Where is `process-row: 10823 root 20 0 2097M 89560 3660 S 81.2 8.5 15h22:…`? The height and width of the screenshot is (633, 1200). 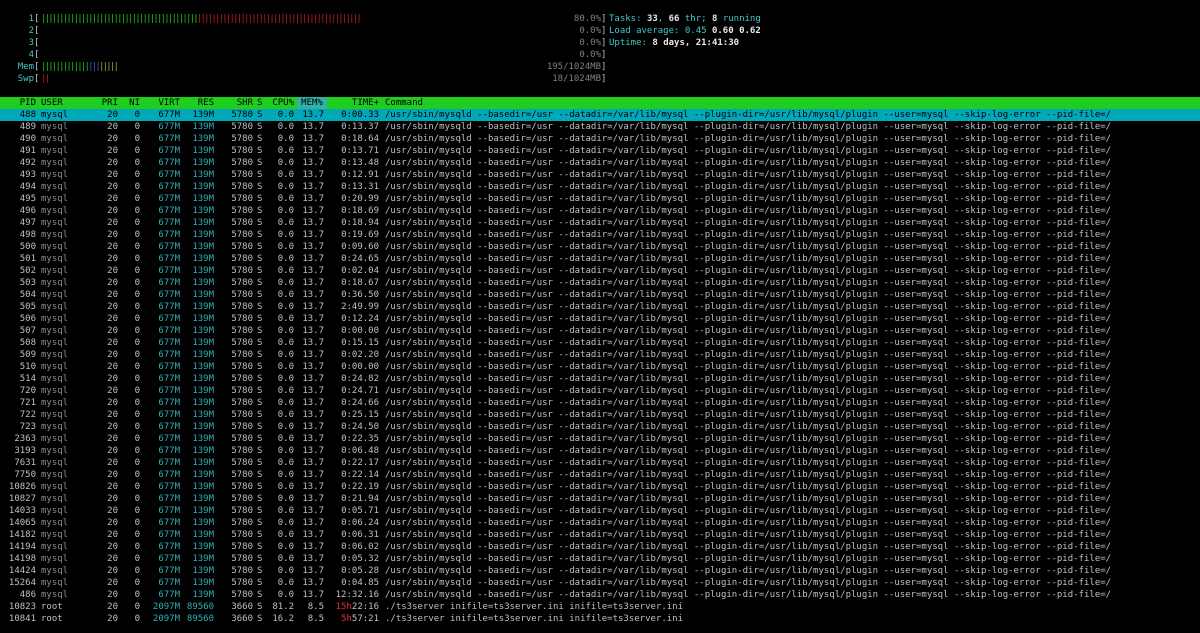 process-row: 10823 root 20 0 2097M 89560 3660 S 81.2 8.5 15h22:… is located at coordinates (600, 607).